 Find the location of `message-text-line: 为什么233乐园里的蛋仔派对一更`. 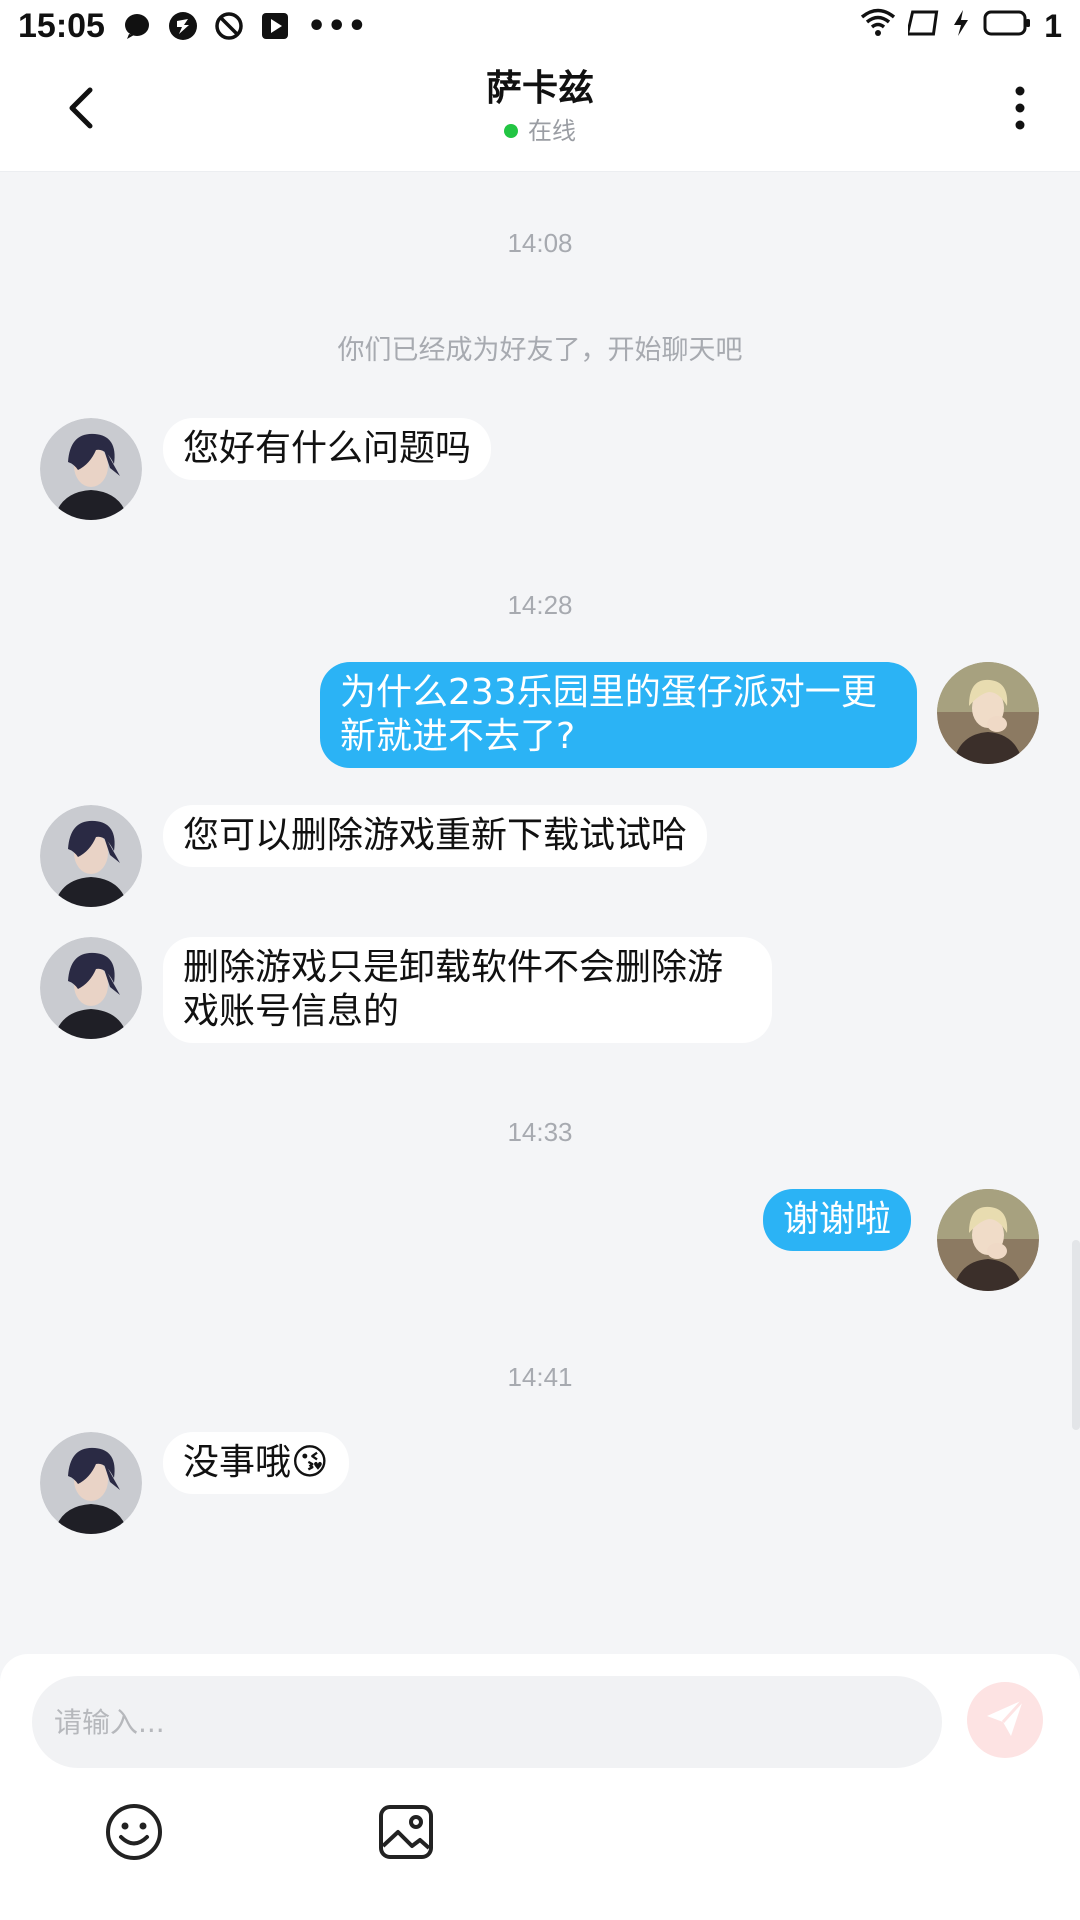

message-text-line: 为什么233乐园里的蛋仔派对一更 is located at coordinates (608, 692).